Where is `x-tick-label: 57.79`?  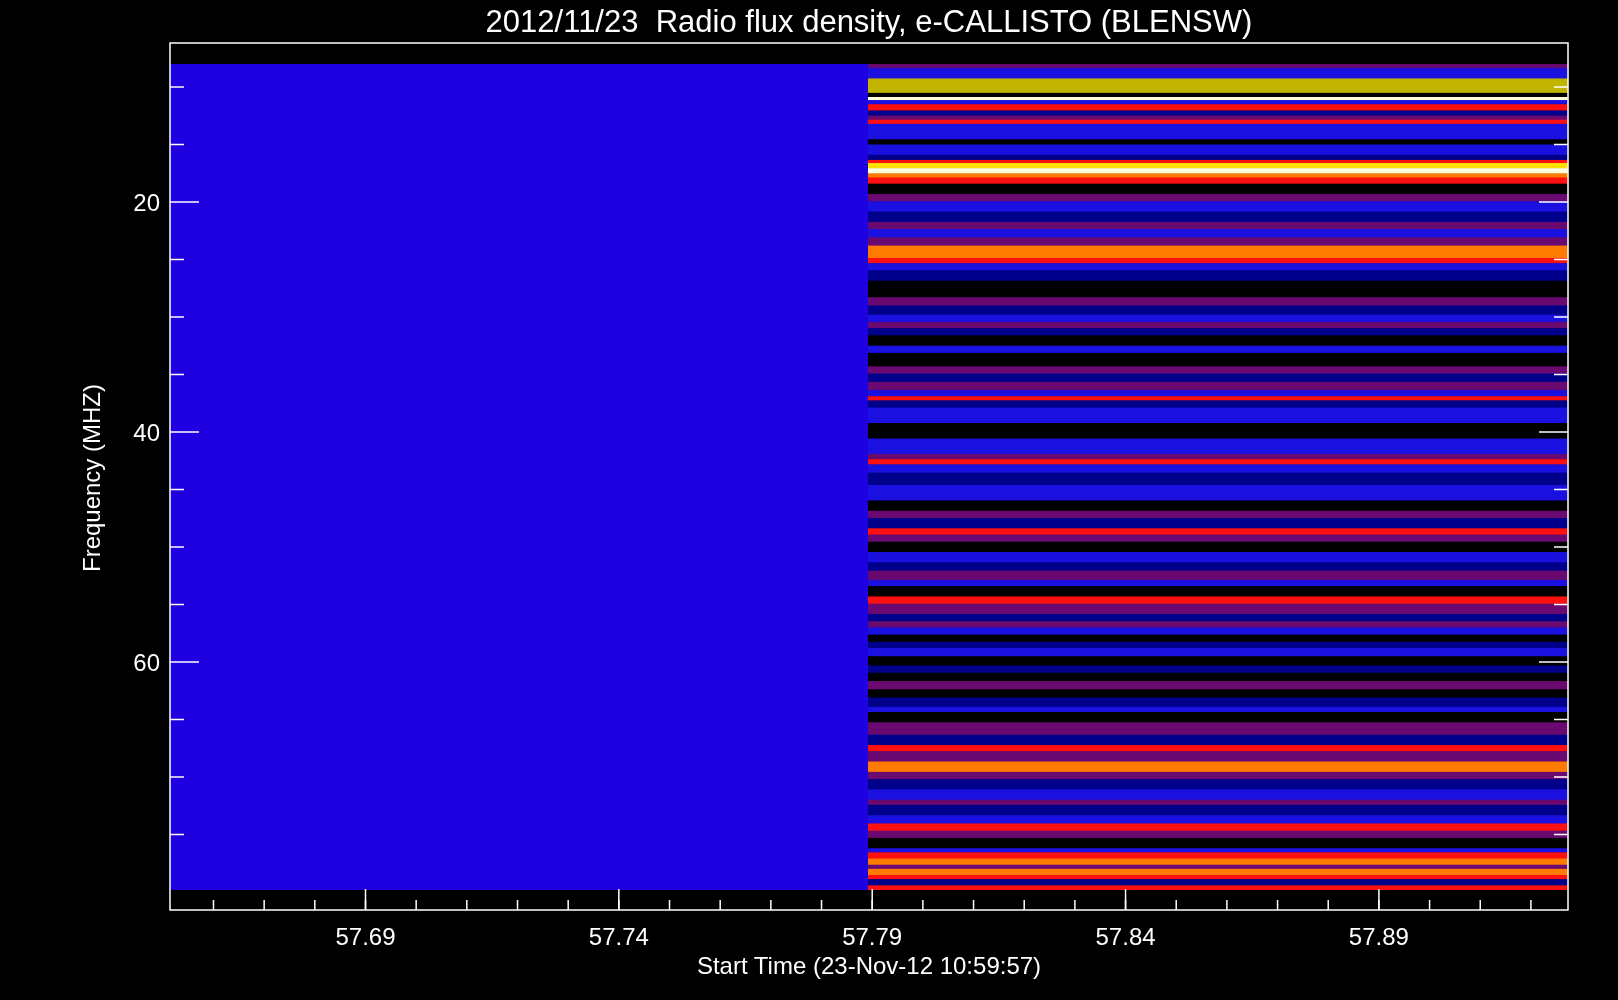 x-tick-label: 57.79 is located at coordinates (872, 936).